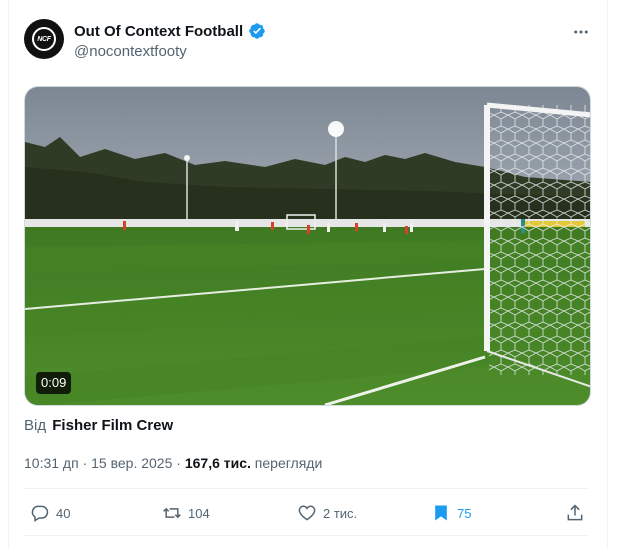  I want to click on share-button, so click(575, 513).